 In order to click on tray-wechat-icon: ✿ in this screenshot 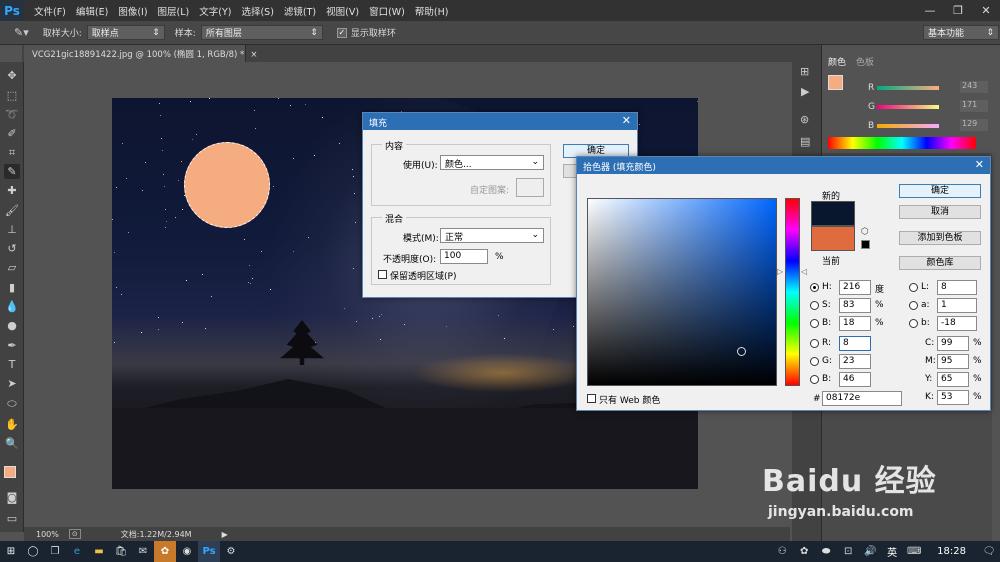, I will do `click(804, 551)`.